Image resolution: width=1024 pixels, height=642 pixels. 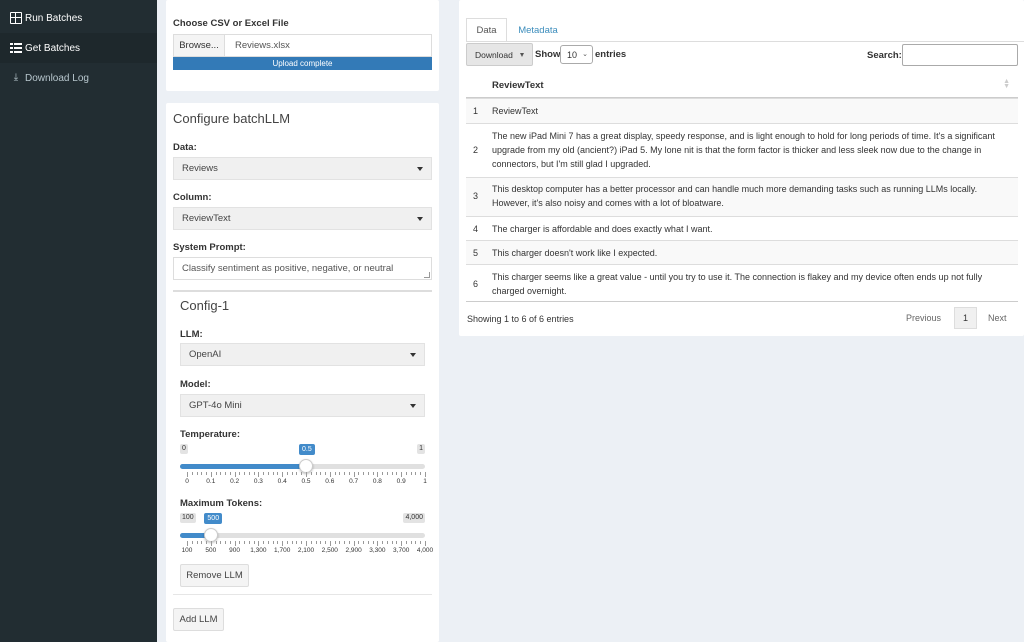 I want to click on row-number: 4, so click(x=476, y=229).